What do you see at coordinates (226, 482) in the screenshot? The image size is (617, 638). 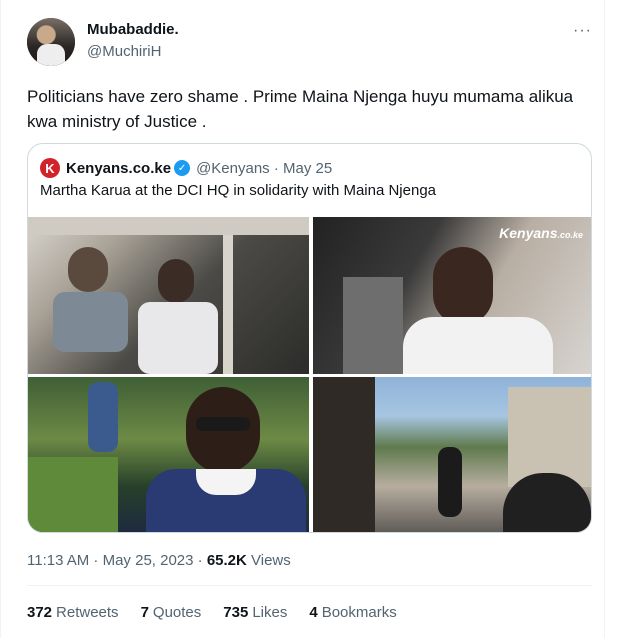 I see `woman-blouse` at bounding box center [226, 482].